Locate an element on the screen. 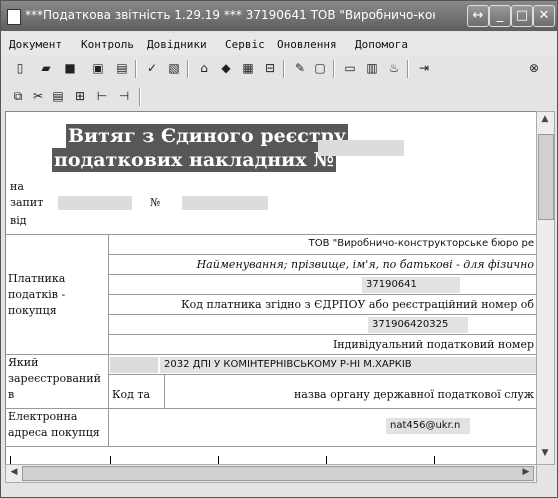  main-toolbar: ▯ ▰ ■ ▣ ▤ ✓ ▧ ⌂ ◆ ▦ ⊟ ✎ ▢ ▭ ▥ ♨ ⇥ ⊗ is located at coordinates (279, 69).